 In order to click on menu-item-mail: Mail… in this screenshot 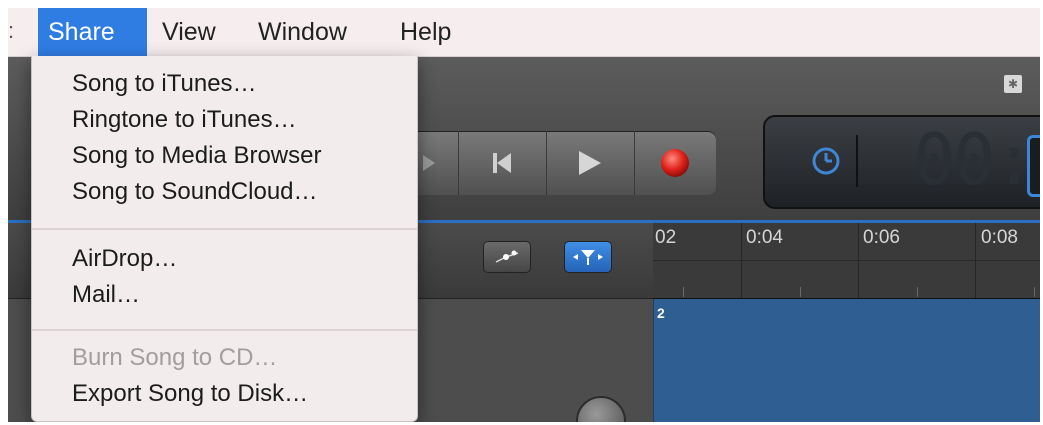, I will do `click(106, 295)`.